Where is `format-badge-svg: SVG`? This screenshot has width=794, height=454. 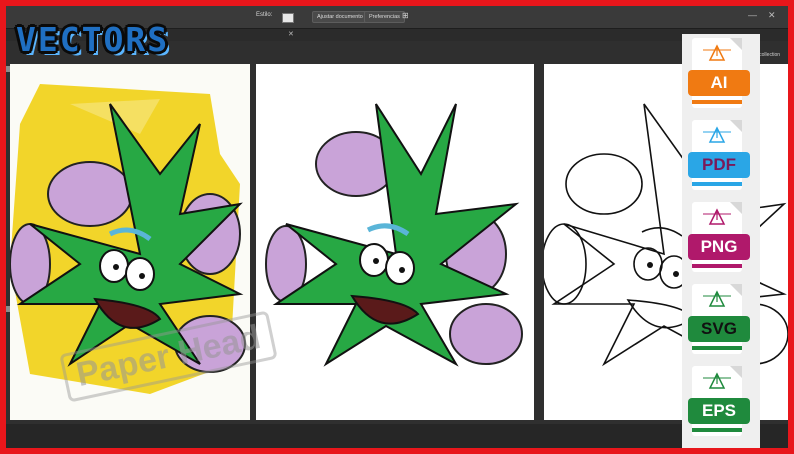 format-badge-svg: SVG is located at coordinates (721, 320).